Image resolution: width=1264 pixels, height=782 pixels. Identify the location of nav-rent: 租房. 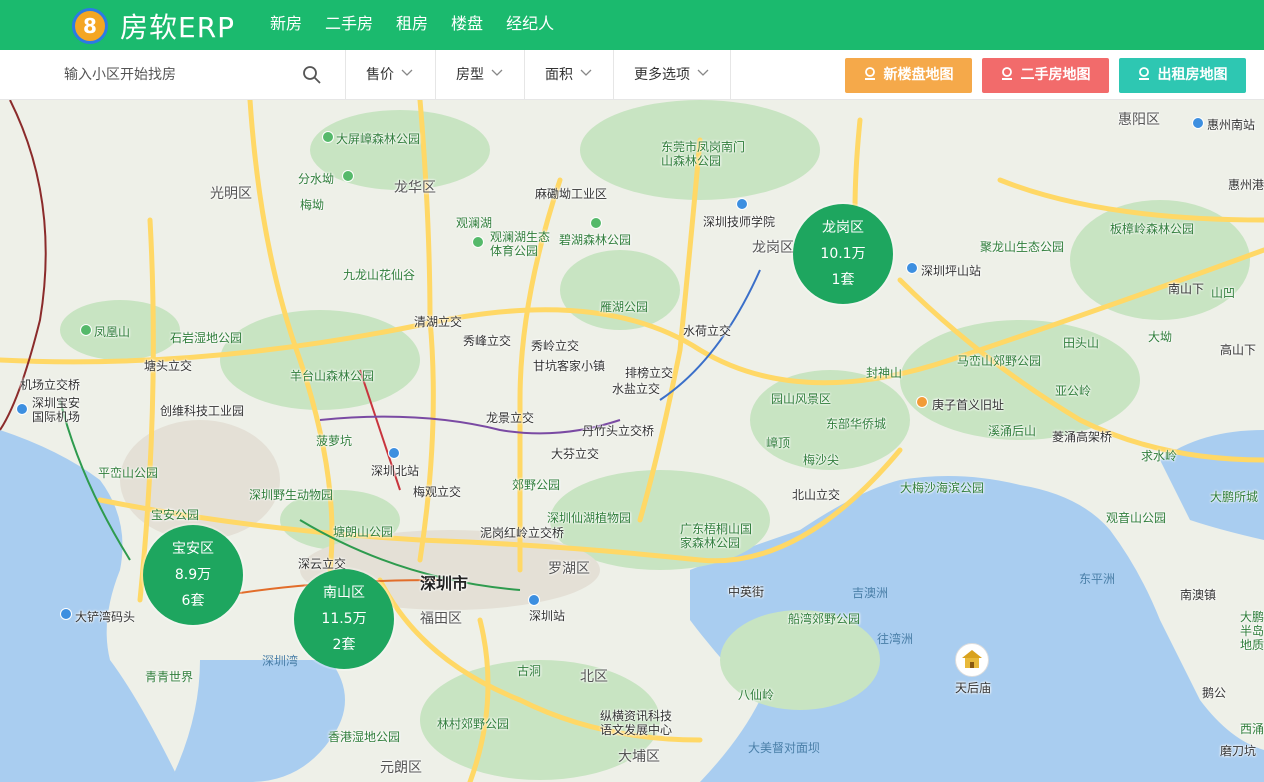
(417, 25).